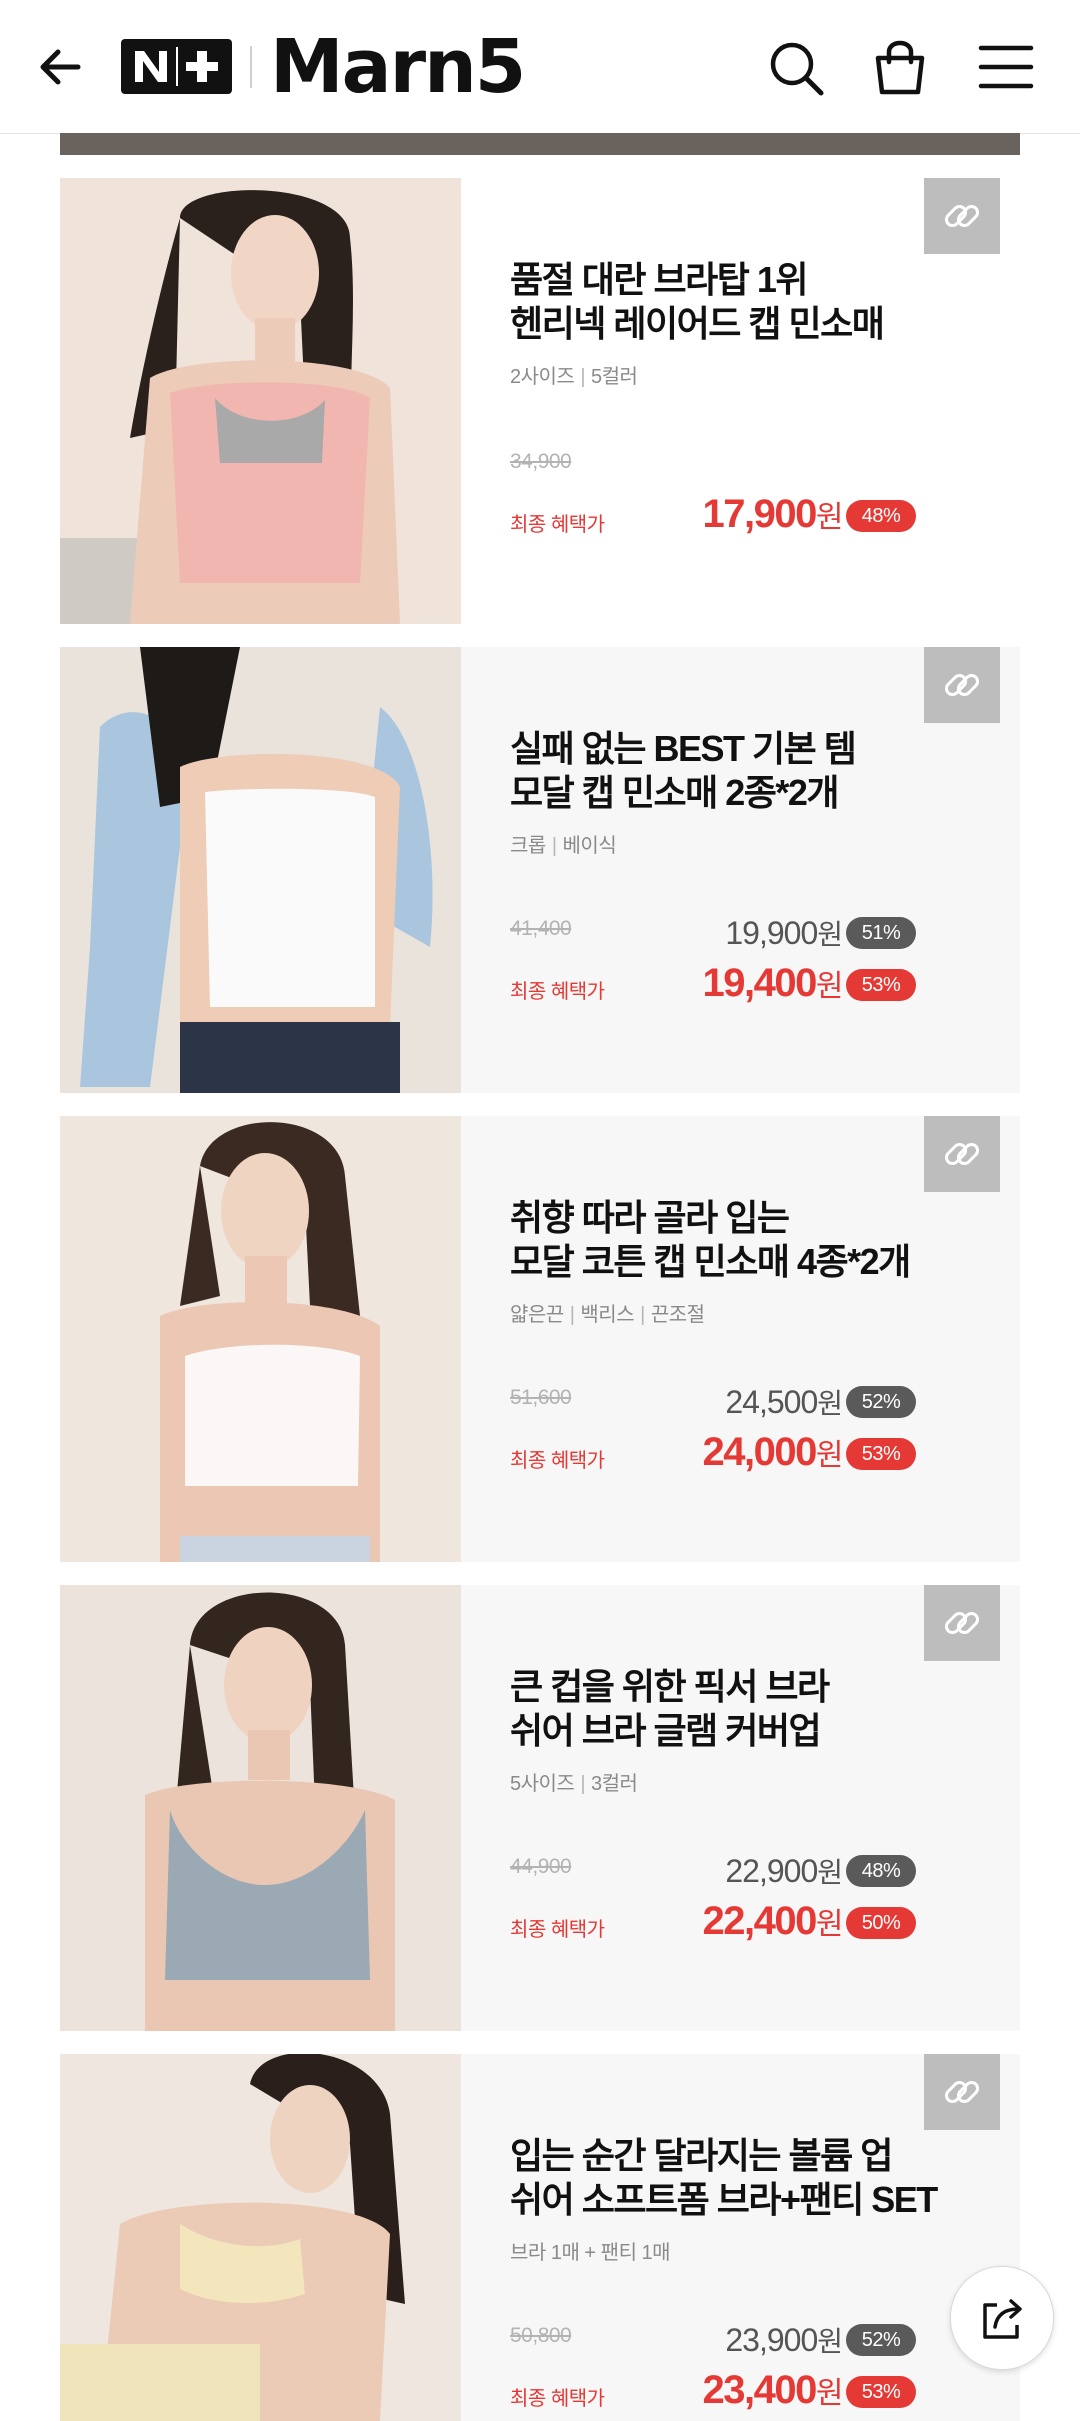 The image size is (1080, 2421). What do you see at coordinates (607, 1315) in the screenshot?
I see `option-back: 백리스` at bounding box center [607, 1315].